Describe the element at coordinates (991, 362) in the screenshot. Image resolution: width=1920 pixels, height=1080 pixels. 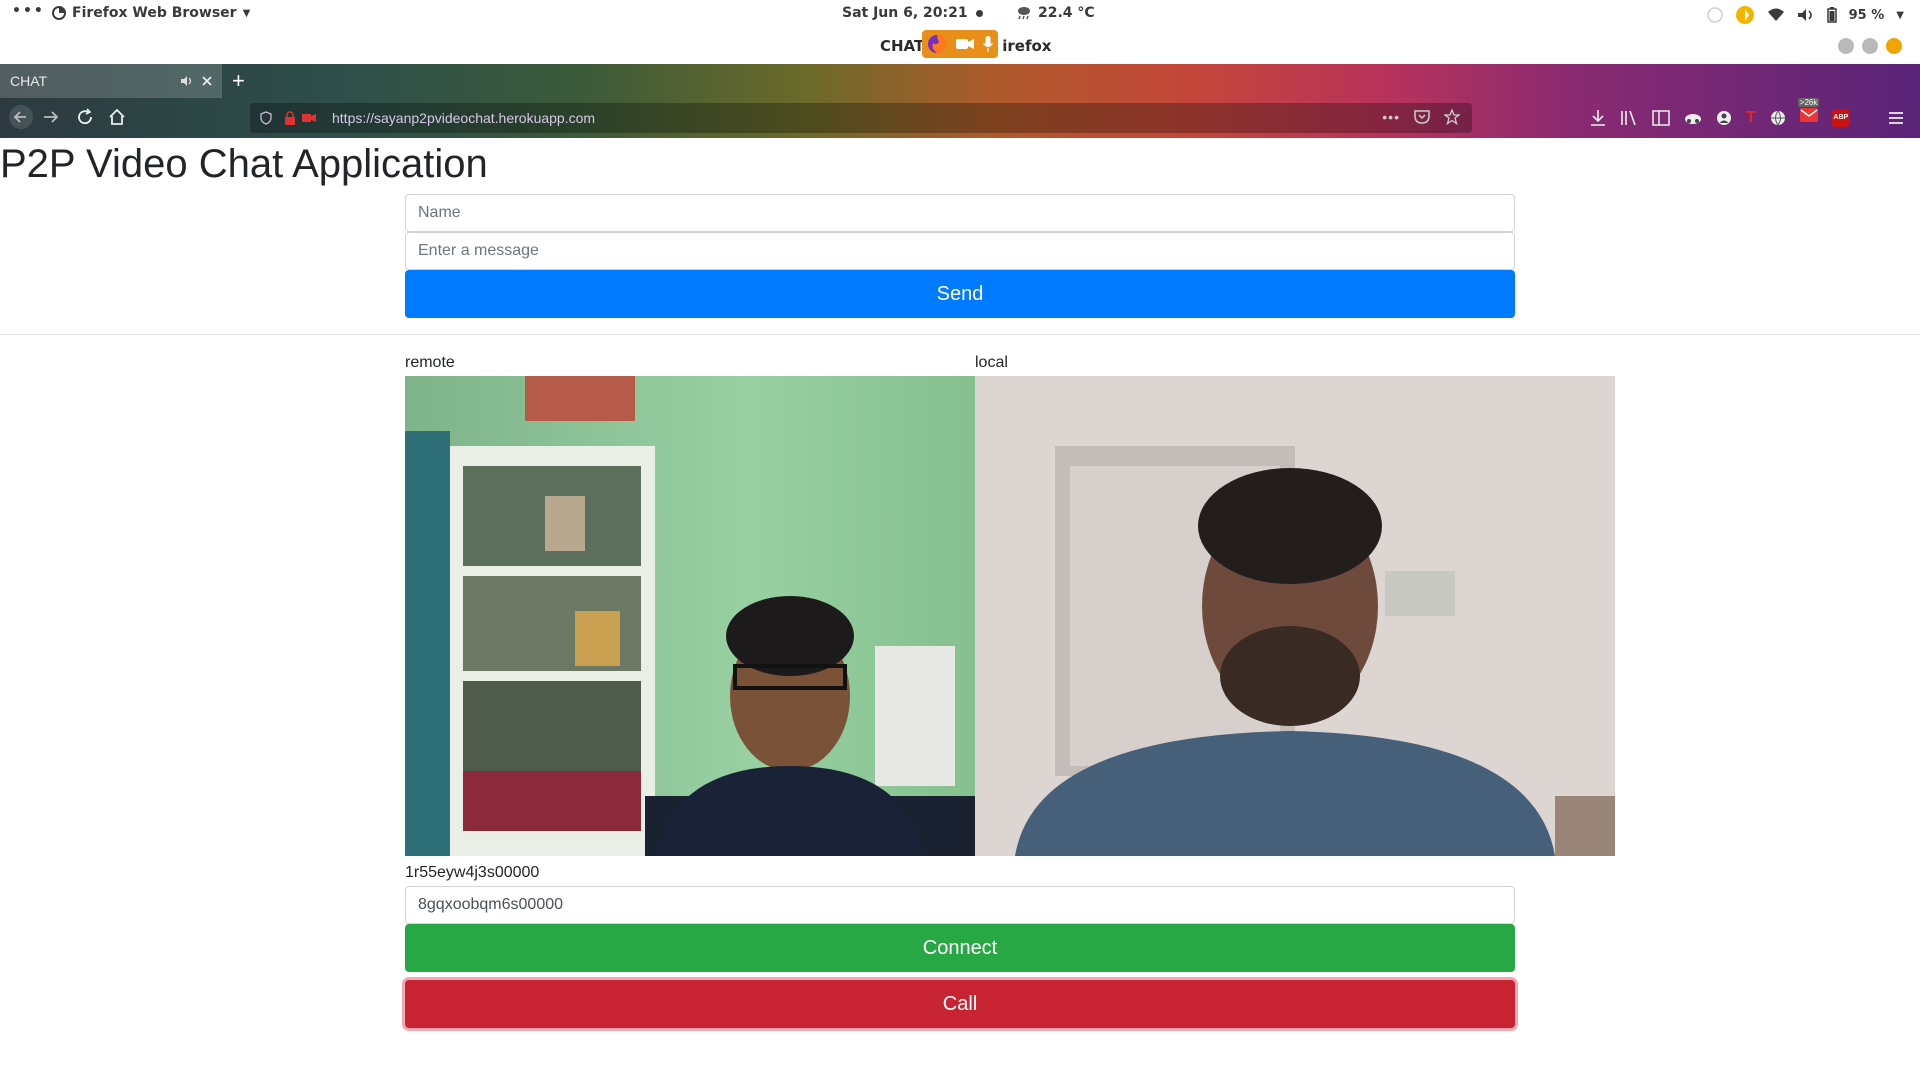
I see `local-video-label: local` at that location.